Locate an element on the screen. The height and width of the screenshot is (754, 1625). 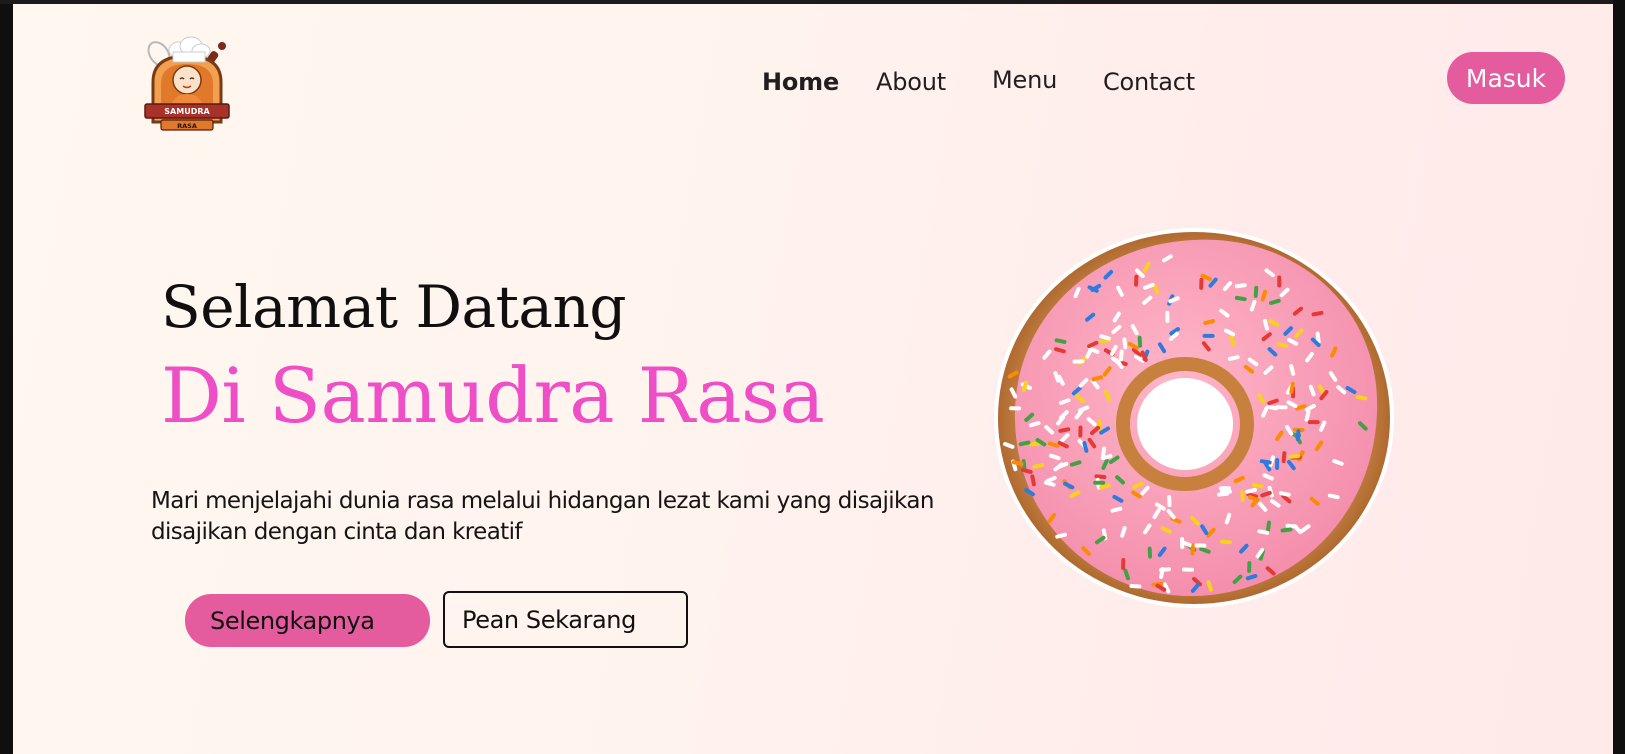
login-button: Masuk is located at coordinates (1506, 78).